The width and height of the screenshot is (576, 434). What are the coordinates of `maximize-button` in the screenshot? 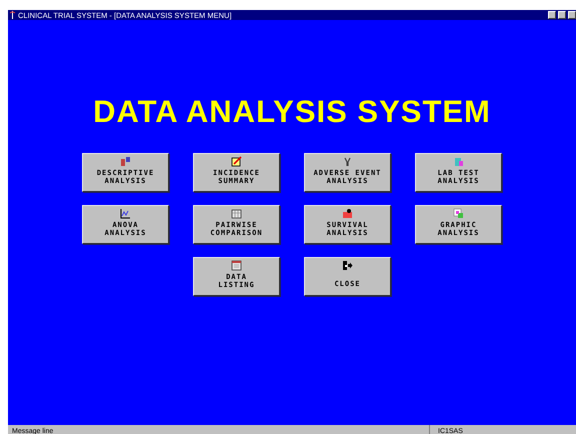 It's located at (562, 15).